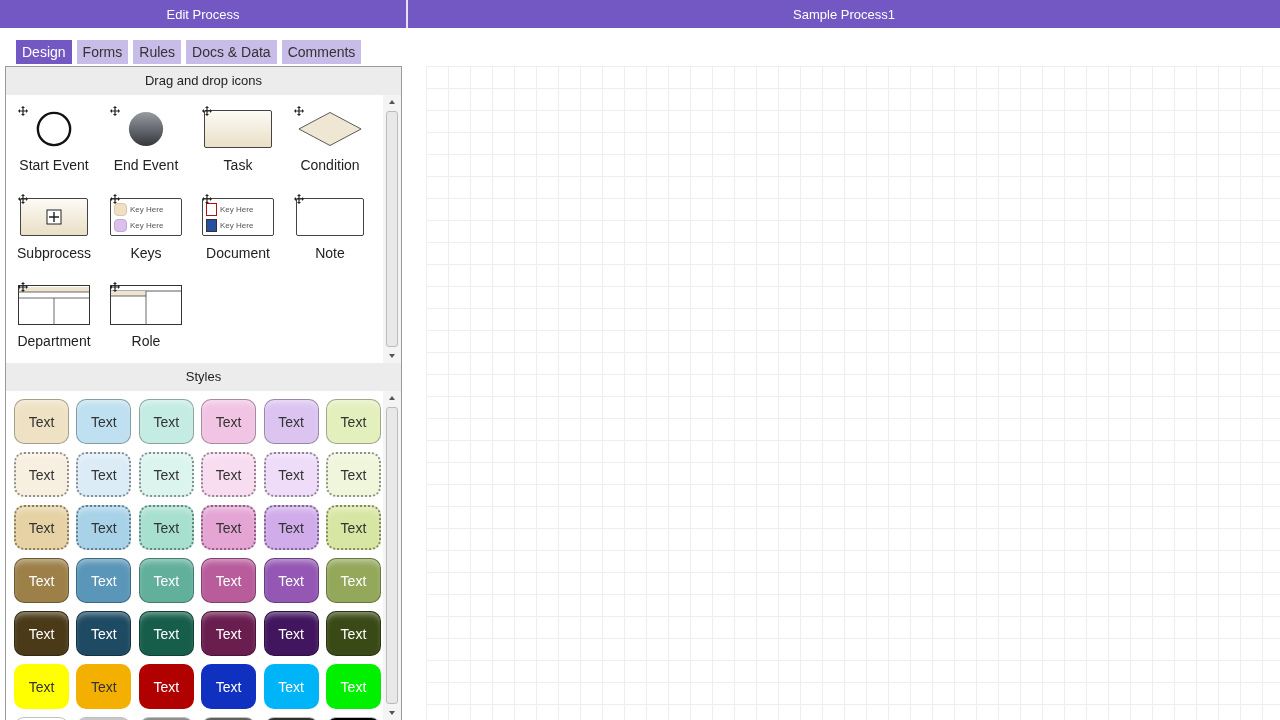 Image resolution: width=1280 pixels, height=720 pixels. Describe the element at coordinates (54, 217) in the screenshot. I see `subprocess-icon` at that location.